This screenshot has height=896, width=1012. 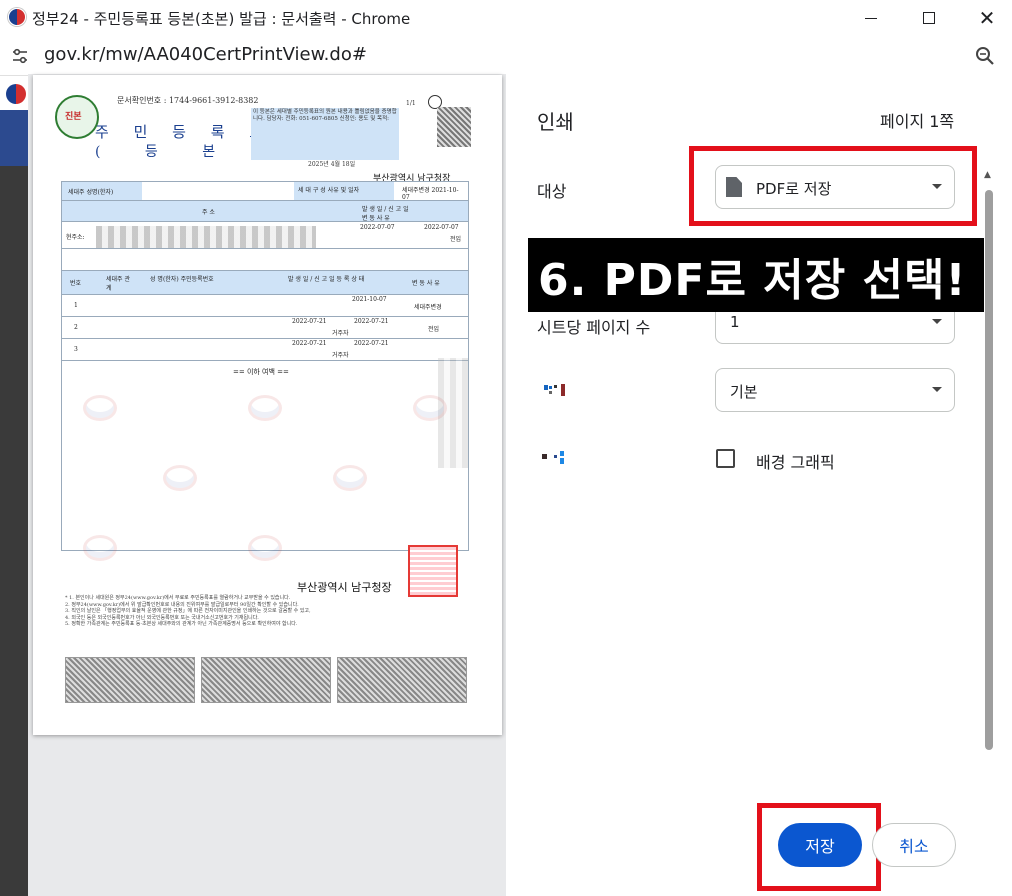 I want to click on document-page: 1/1, so click(x=411, y=103).